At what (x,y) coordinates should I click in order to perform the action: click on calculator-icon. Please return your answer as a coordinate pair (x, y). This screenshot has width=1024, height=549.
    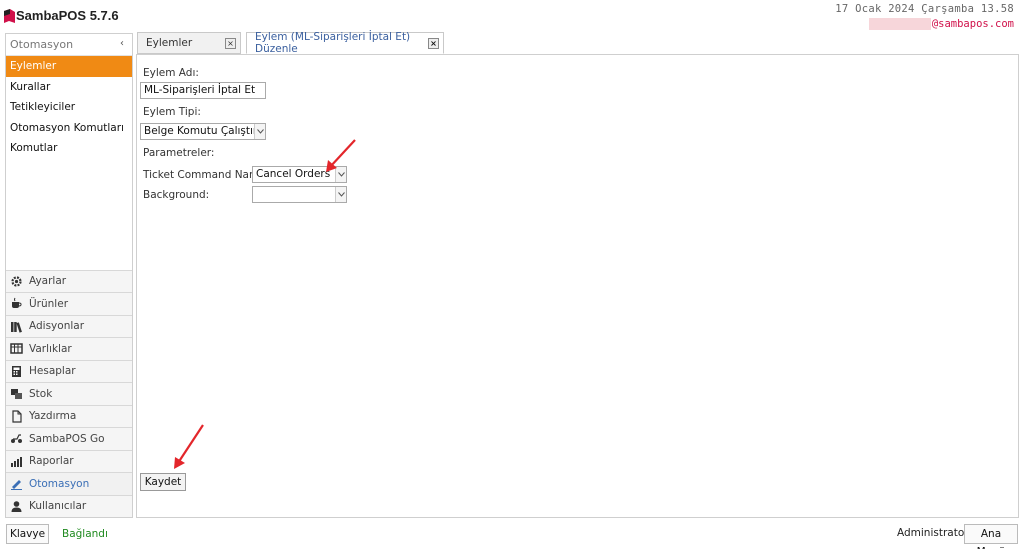
    Looking at the image, I should click on (16, 371).